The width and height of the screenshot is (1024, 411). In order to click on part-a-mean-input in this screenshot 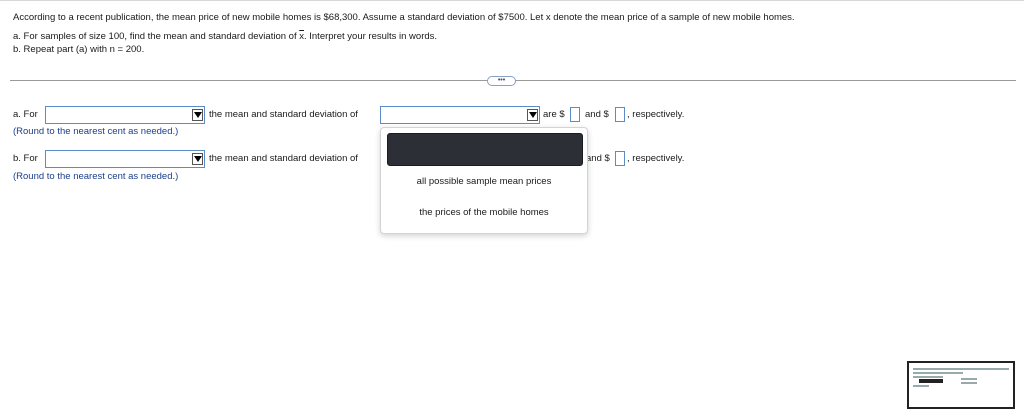, I will do `click(575, 114)`.